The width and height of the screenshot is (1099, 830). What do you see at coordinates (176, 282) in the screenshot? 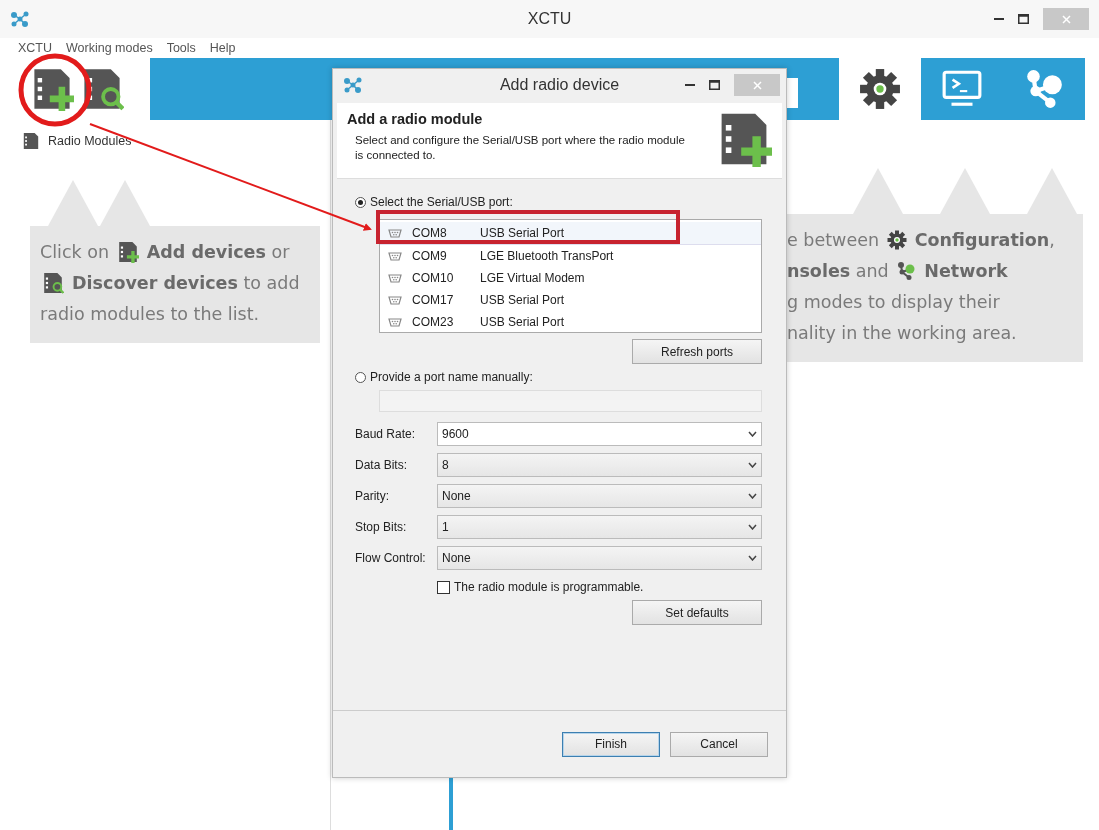
I see `callout-text: Discover devices to add` at bounding box center [176, 282].